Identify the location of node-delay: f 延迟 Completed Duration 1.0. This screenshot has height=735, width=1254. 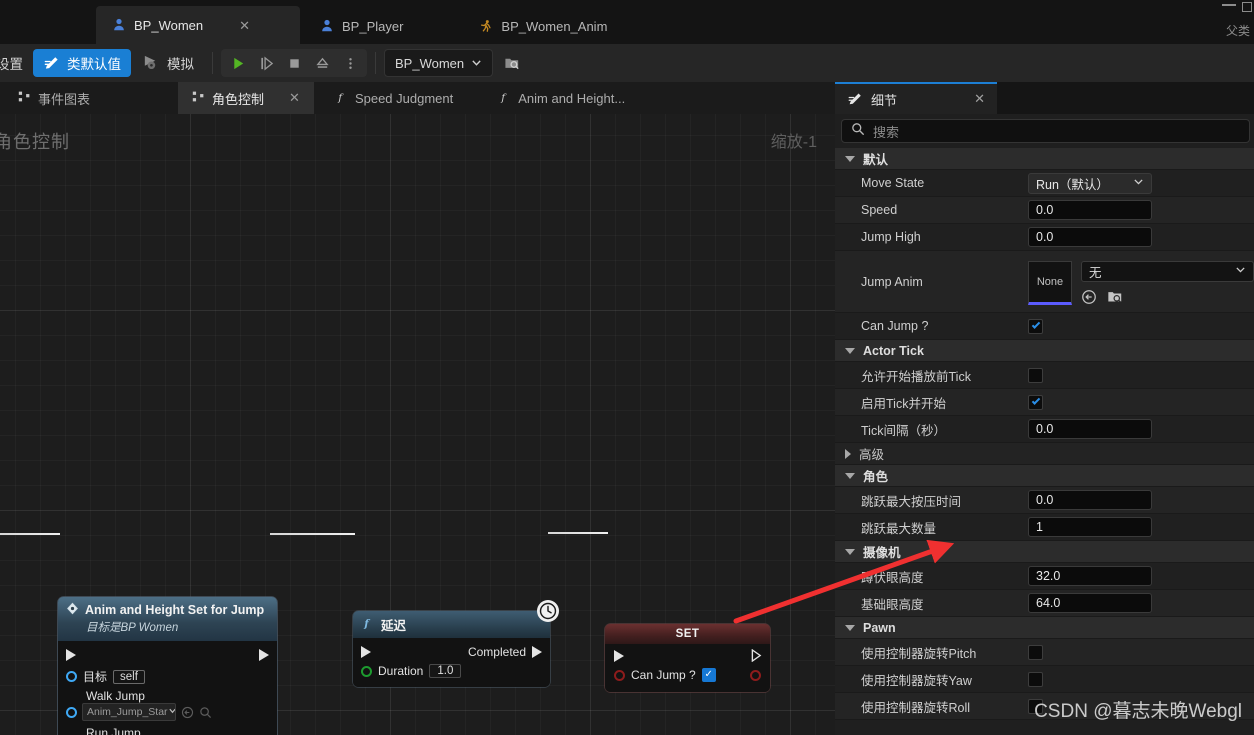
(456, 643).